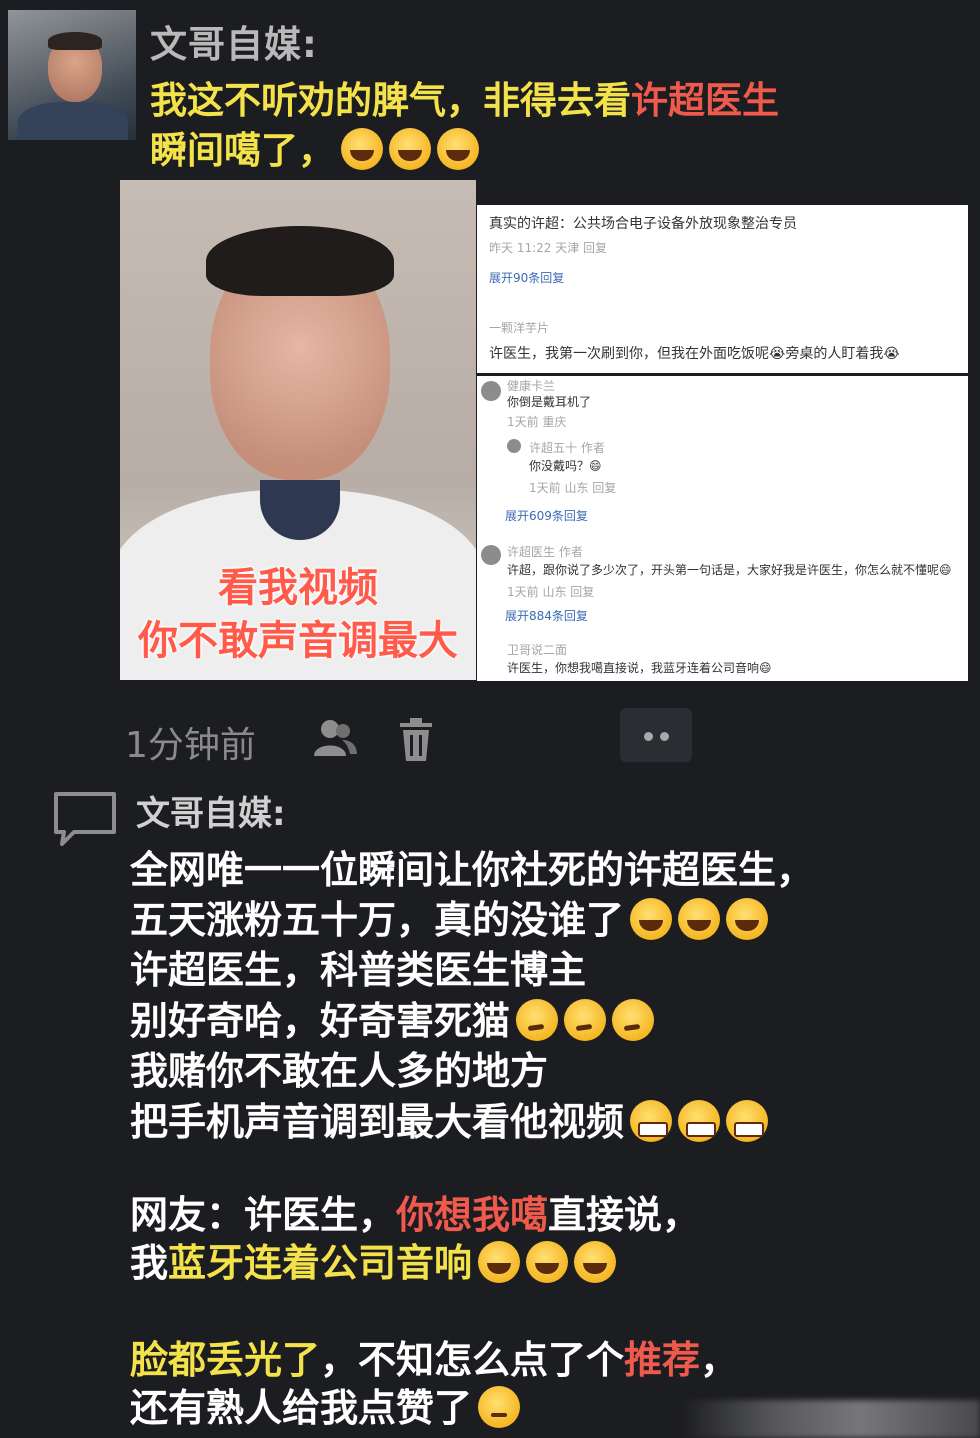  I want to click on sweat-emoji-icon, so click(499, 1407).